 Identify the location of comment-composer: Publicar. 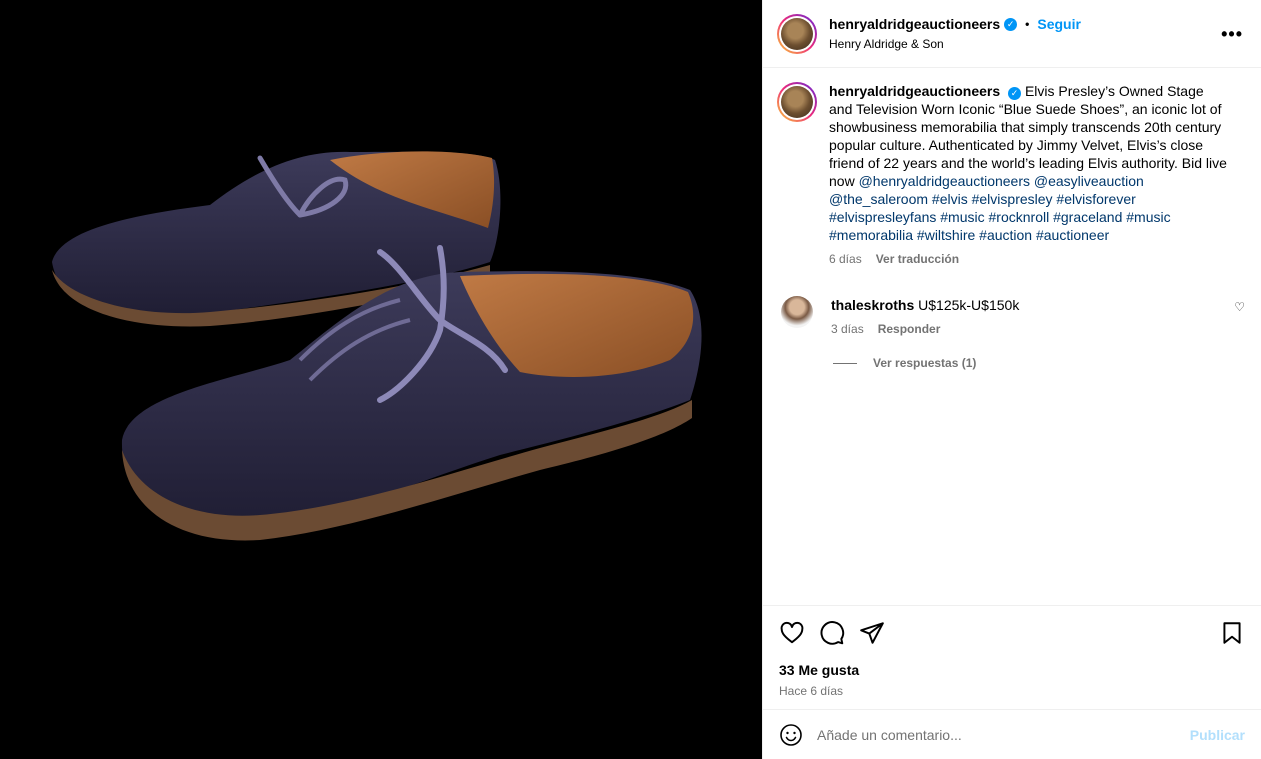
(1012, 734).